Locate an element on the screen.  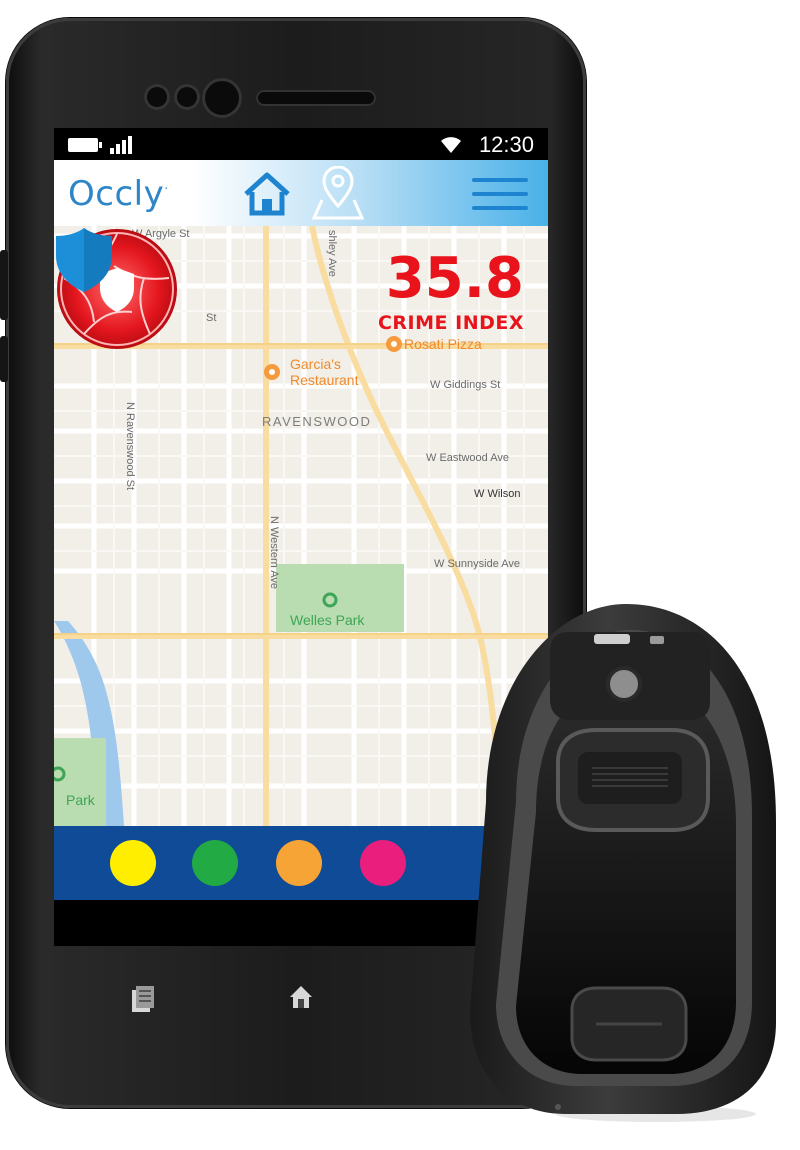
restaurant-poi-icon is located at coordinates (272, 372).